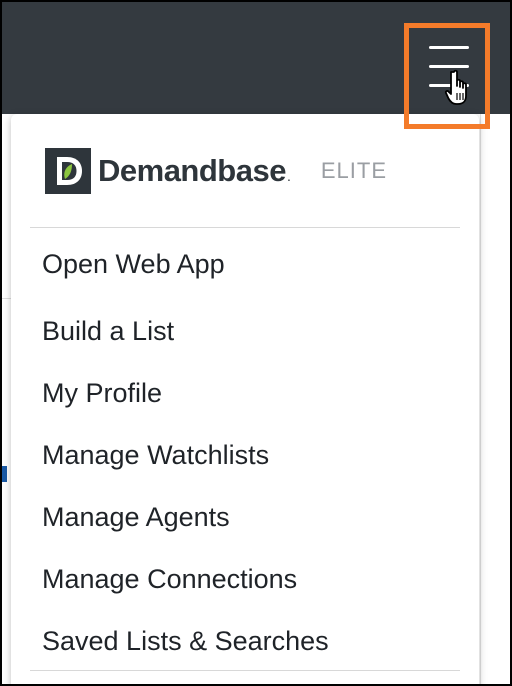 The width and height of the screenshot is (512, 686). What do you see at coordinates (4, 474) in the screenshot?
I see `background-text-fragment` at bounding box center [4, 474].